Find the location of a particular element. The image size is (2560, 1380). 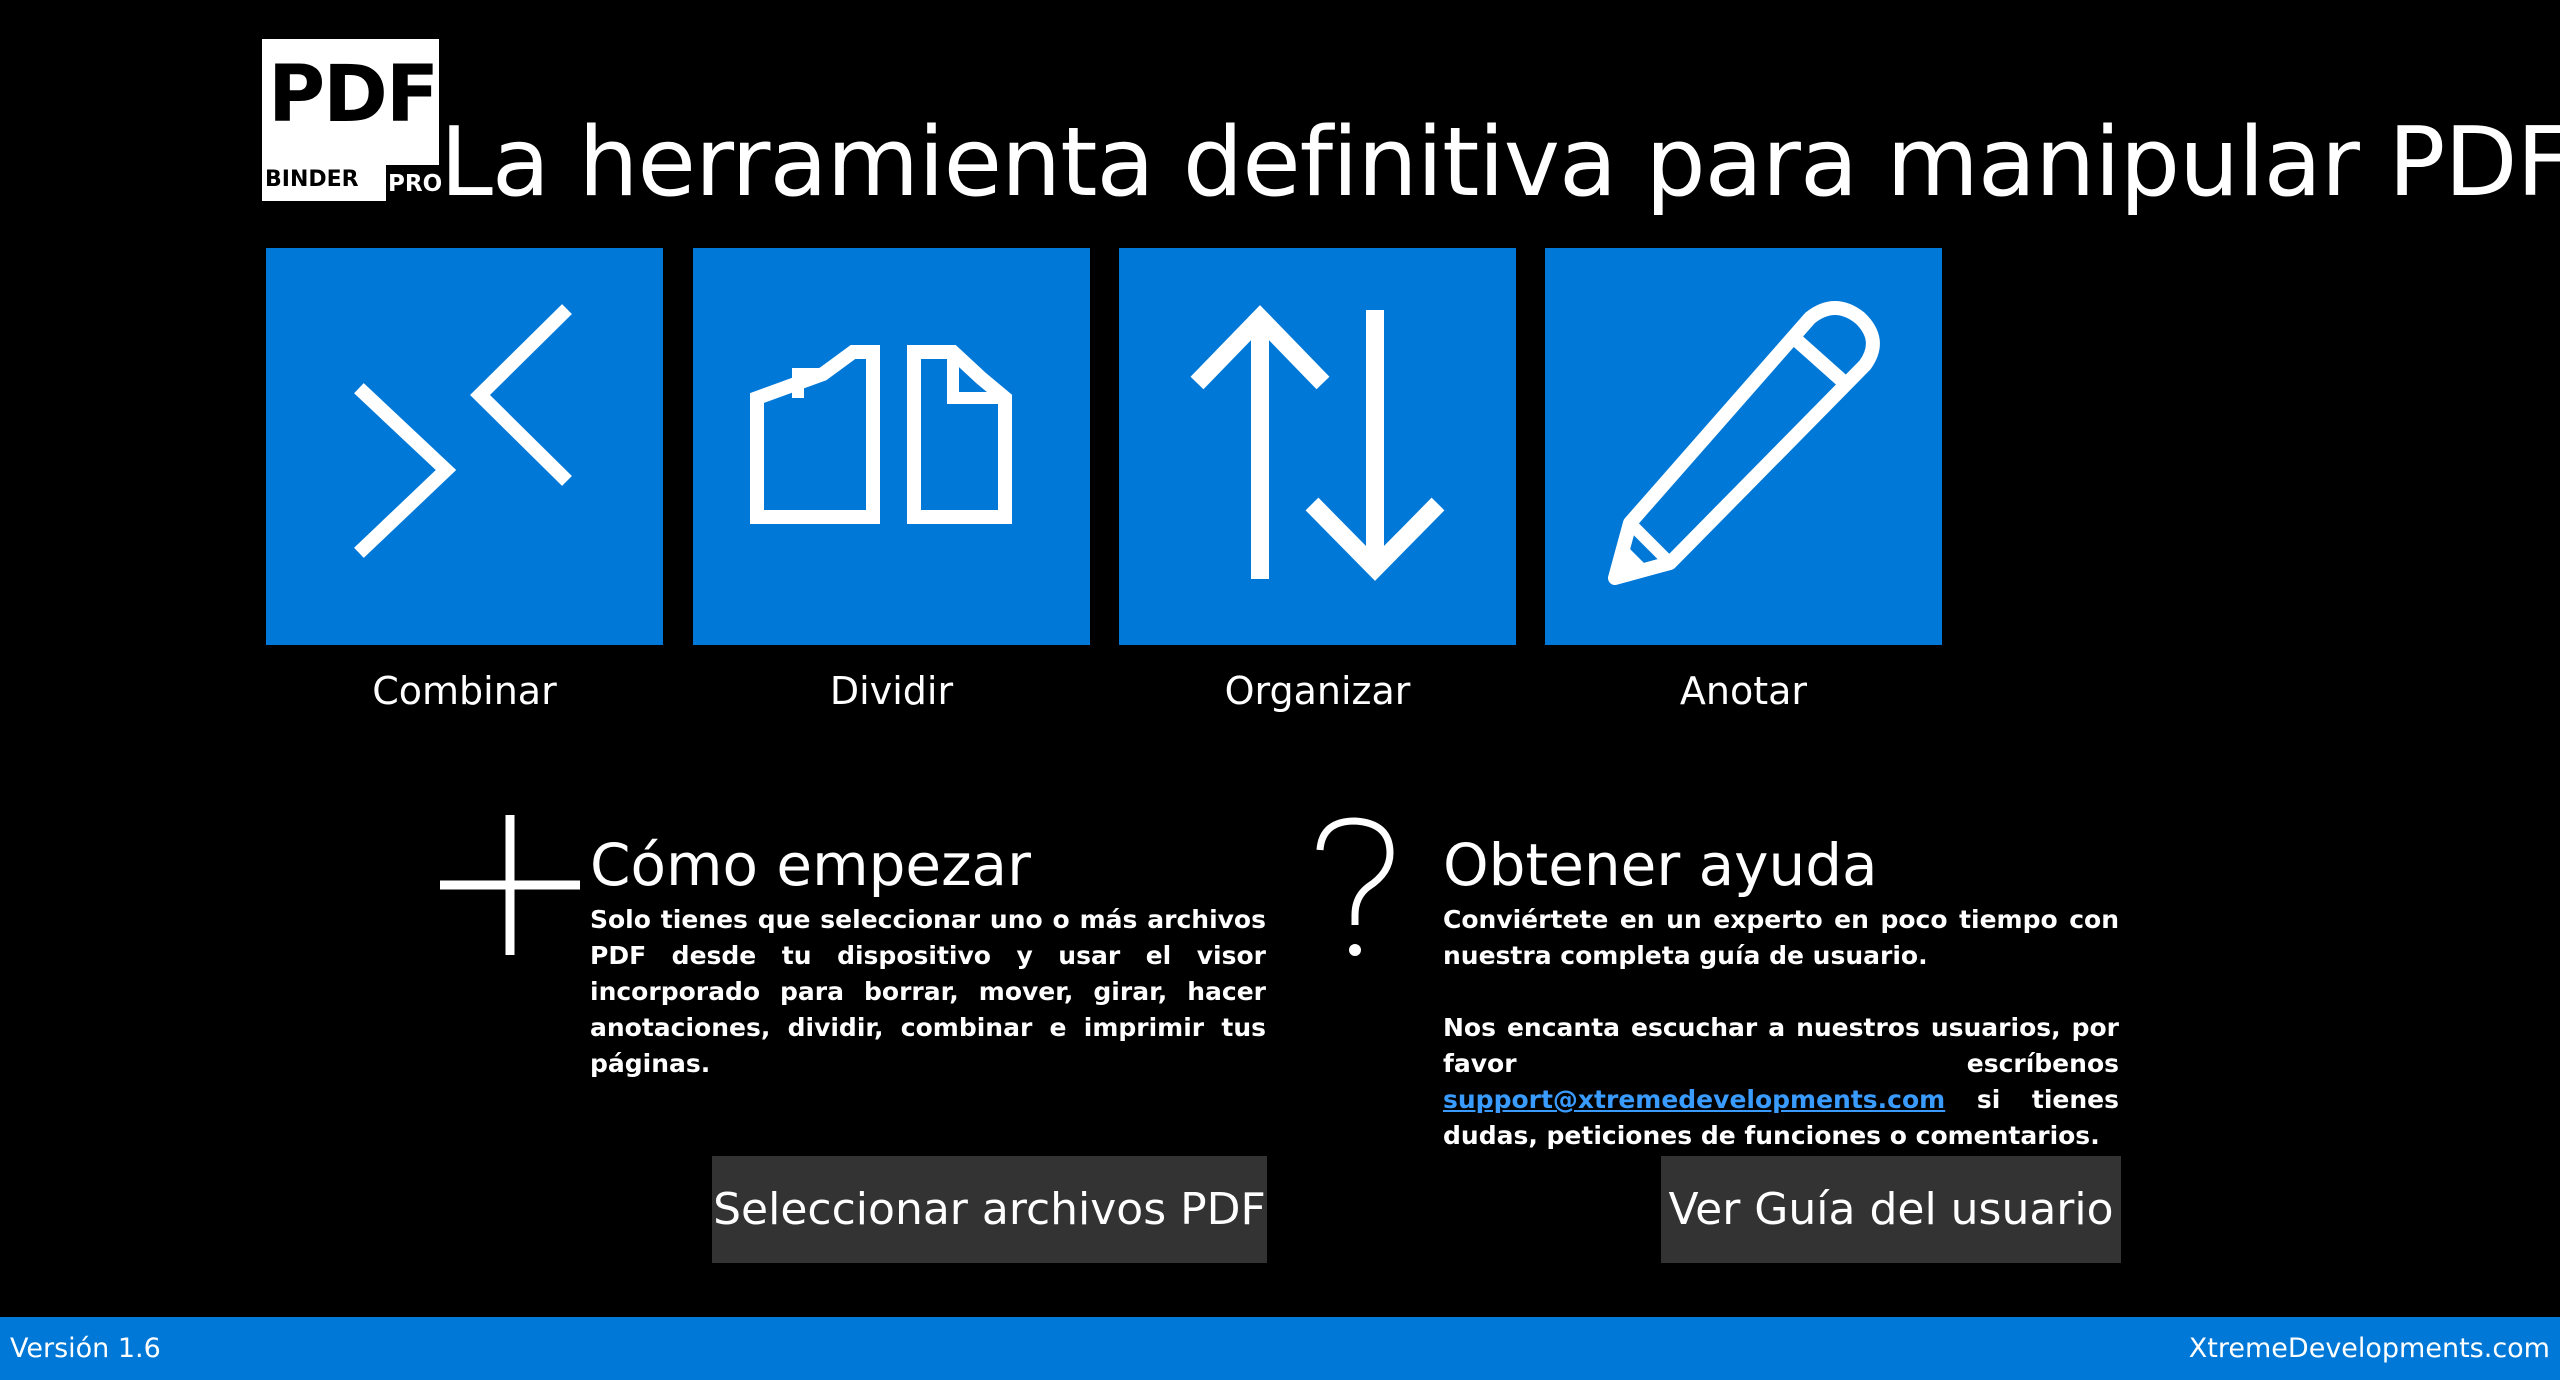

getting-started-title: Cómo empezar is located at coordinates (810, 865).